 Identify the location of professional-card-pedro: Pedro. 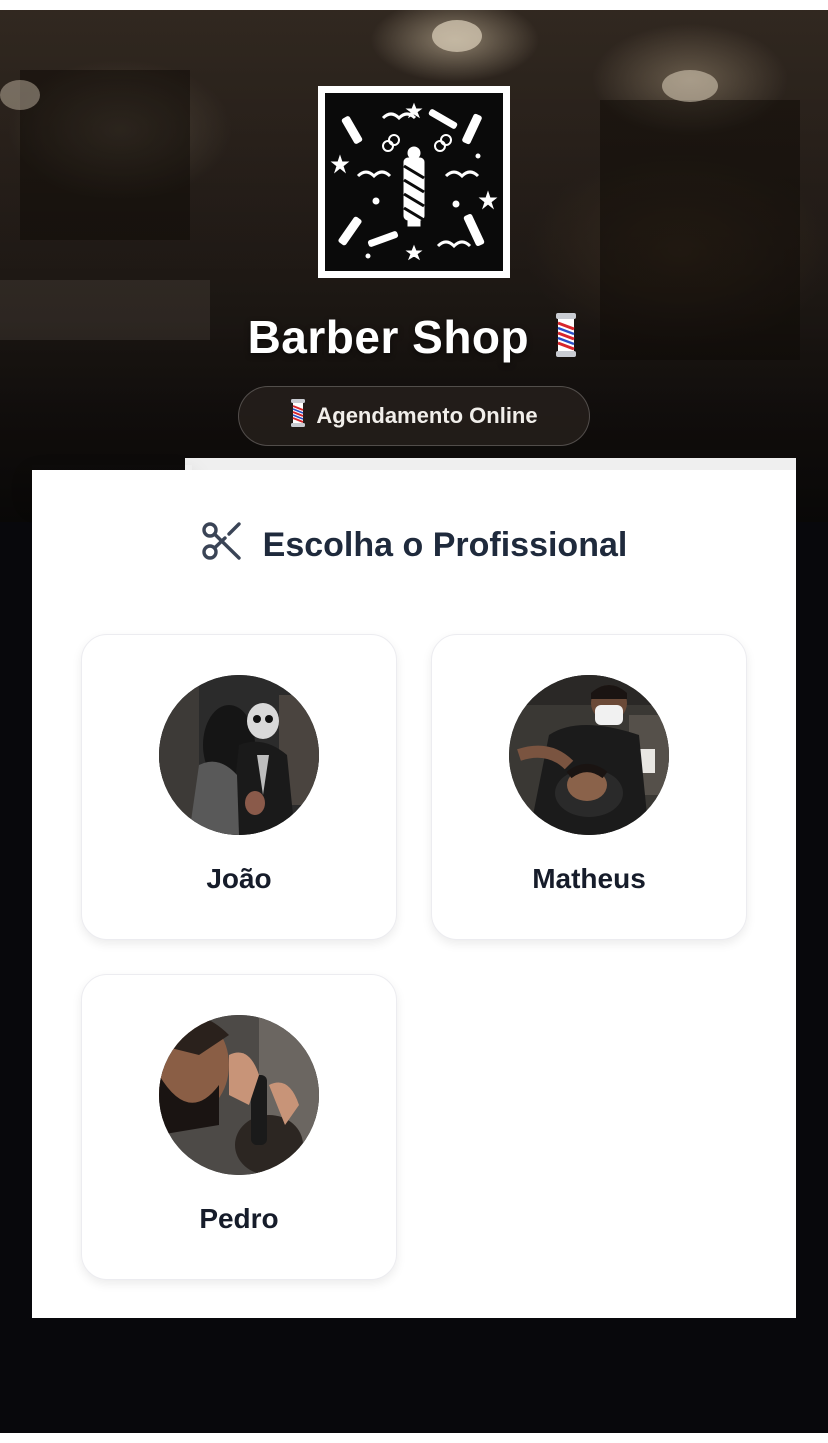
(239, 1127).